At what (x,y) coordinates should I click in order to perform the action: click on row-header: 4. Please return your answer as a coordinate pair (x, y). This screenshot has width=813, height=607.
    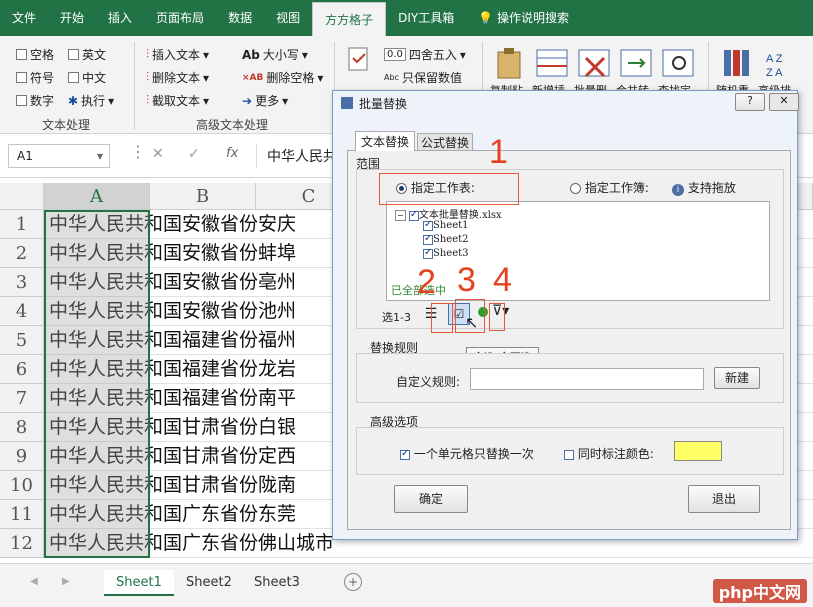
    Looking at the image, I should click on (22, 311).